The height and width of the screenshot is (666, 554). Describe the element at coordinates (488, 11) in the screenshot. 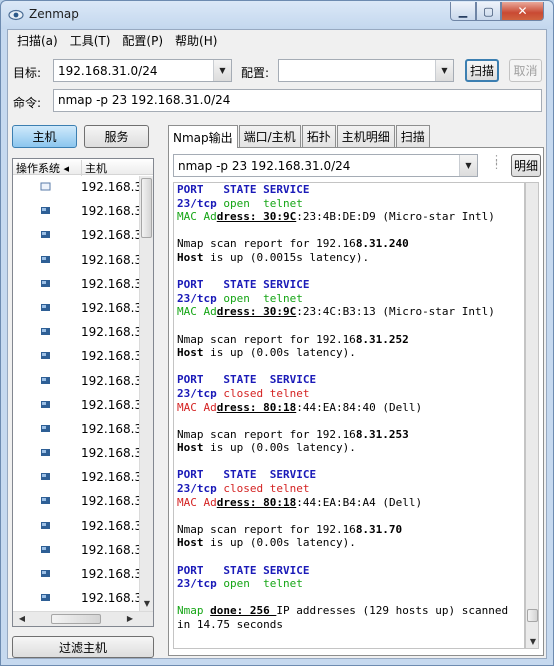

I see `maximize-button: ▢` at that location.